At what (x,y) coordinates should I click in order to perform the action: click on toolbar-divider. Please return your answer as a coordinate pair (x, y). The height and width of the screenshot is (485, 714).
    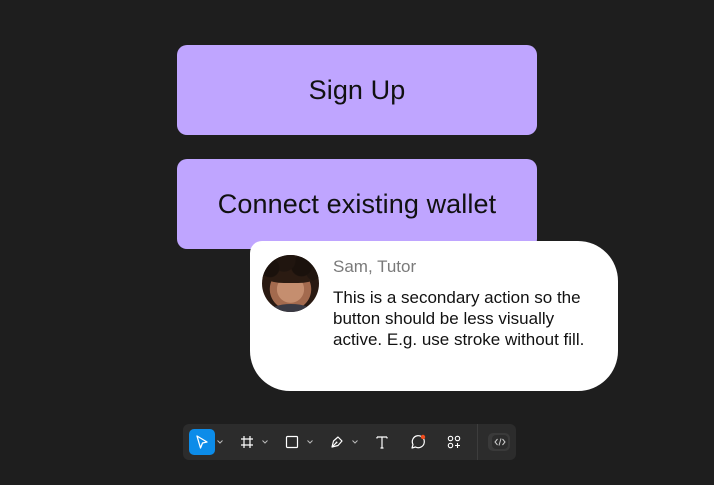
    Looking at the image, I should click on (477, 442).